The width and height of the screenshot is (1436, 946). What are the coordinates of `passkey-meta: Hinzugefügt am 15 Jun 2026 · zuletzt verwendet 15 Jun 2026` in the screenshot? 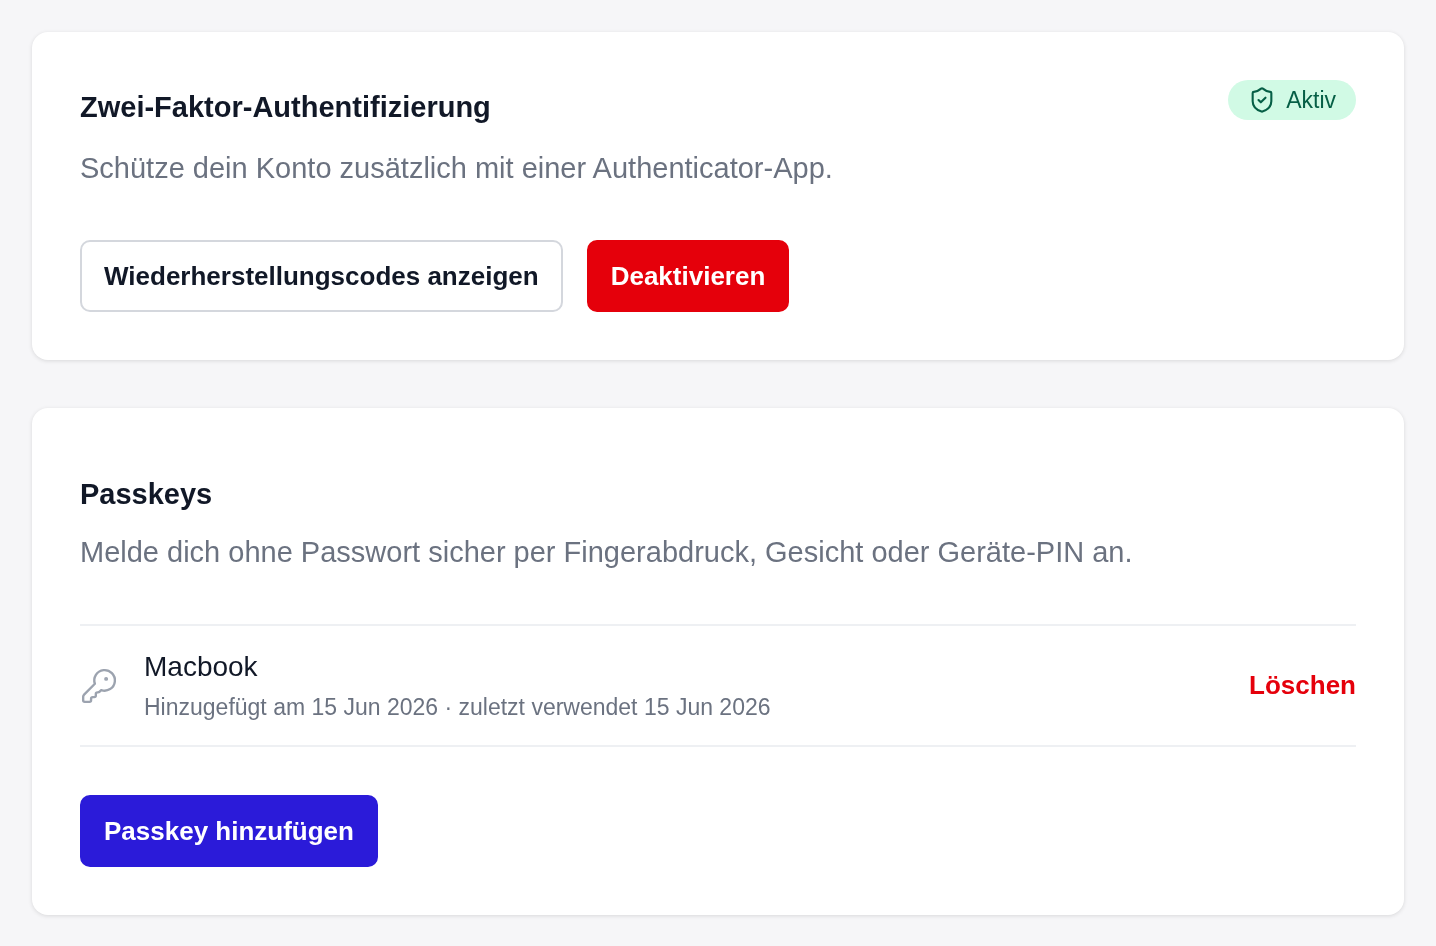 It's located at (457, 708).